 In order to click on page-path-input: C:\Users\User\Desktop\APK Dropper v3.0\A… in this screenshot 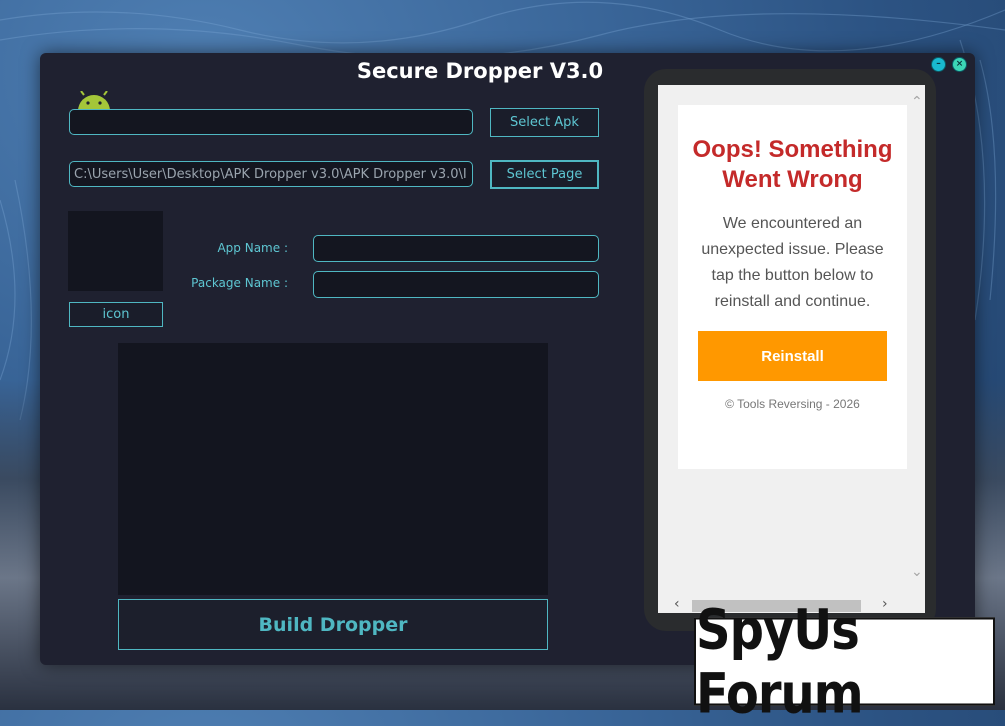, I will do `click(271, 174)`.